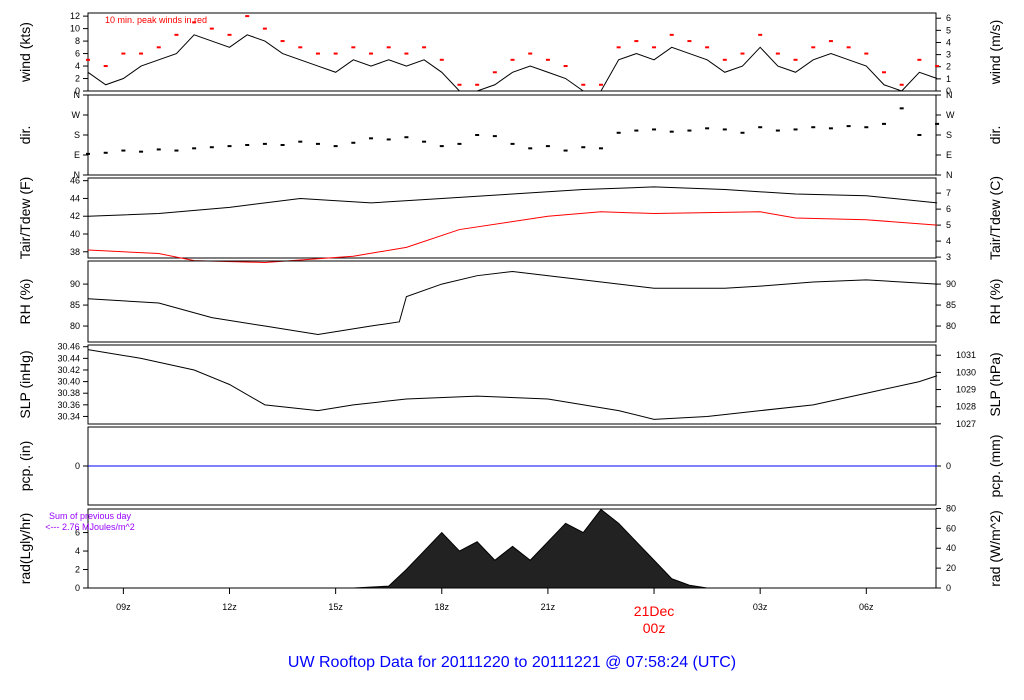 The width and height of the screenshot is (1024, 700). Describe the element at coordinates (966, 390) in the screenshot. I see `slp-rtick-label: 1029` at that location.